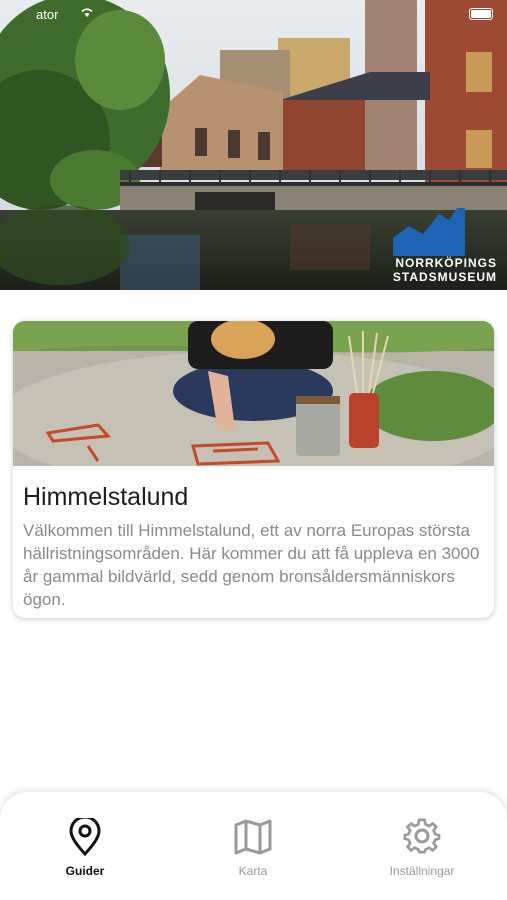  Describe the element at coordinates (85, 871) in the screenshot. I see `tab-guider-label: Guider` at that location.